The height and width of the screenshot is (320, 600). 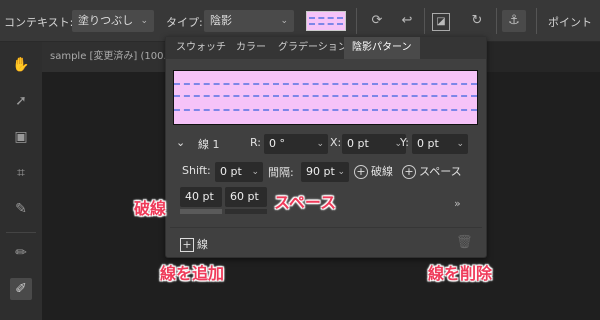 I want to click on tab-shading-pattern: 陰影パターン, so click(x=382, y=48).